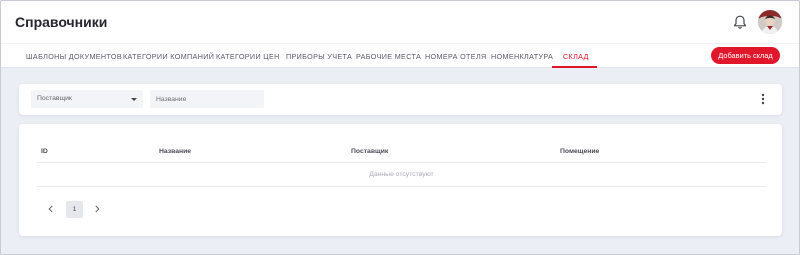  What do you see at coordinates (74, 209) in the screenshot?
I see `pagination-current-page: 1` at bounding box center [74, 209].